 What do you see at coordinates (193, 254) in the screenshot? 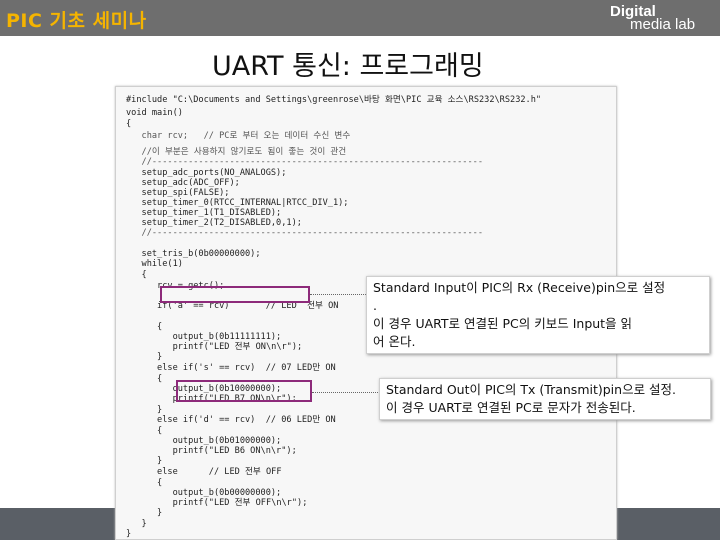
I see `code-line: set_tris_b(0b00000000);` at bounding box center [193, 254].